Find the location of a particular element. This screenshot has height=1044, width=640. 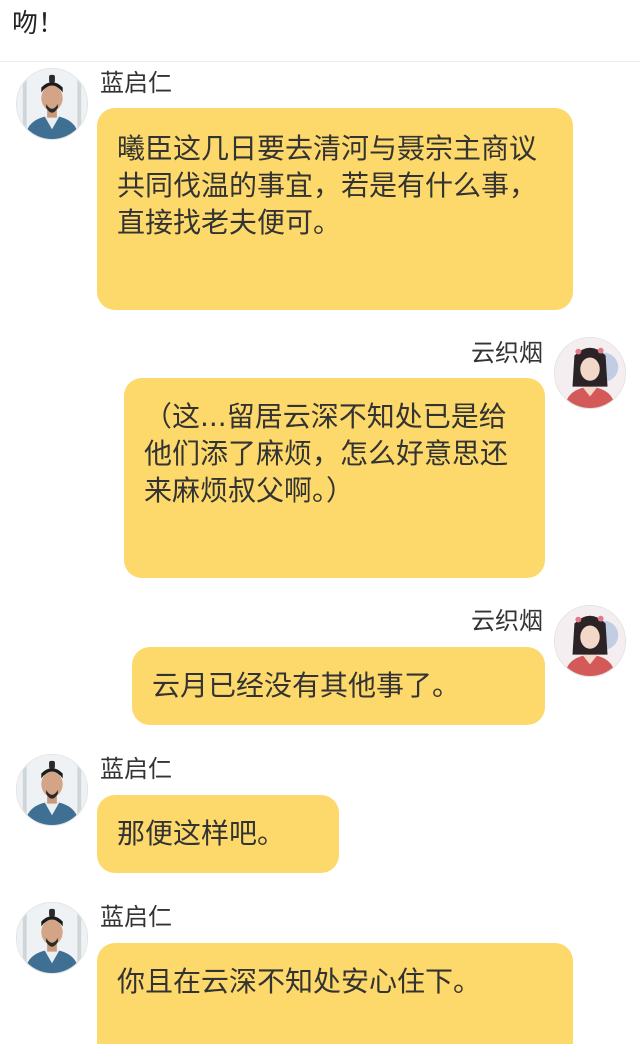

message-bubble: 云月已经没有其他事了。 is located at coordinates (338, 686).